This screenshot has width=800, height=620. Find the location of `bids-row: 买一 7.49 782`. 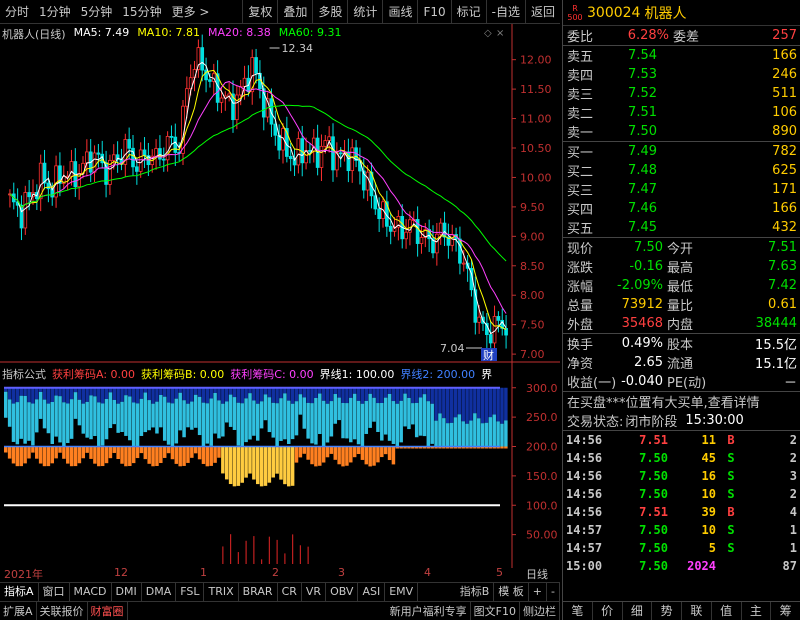

bids-row: 买一 7.49 782 is located at coordinates (681, 151).